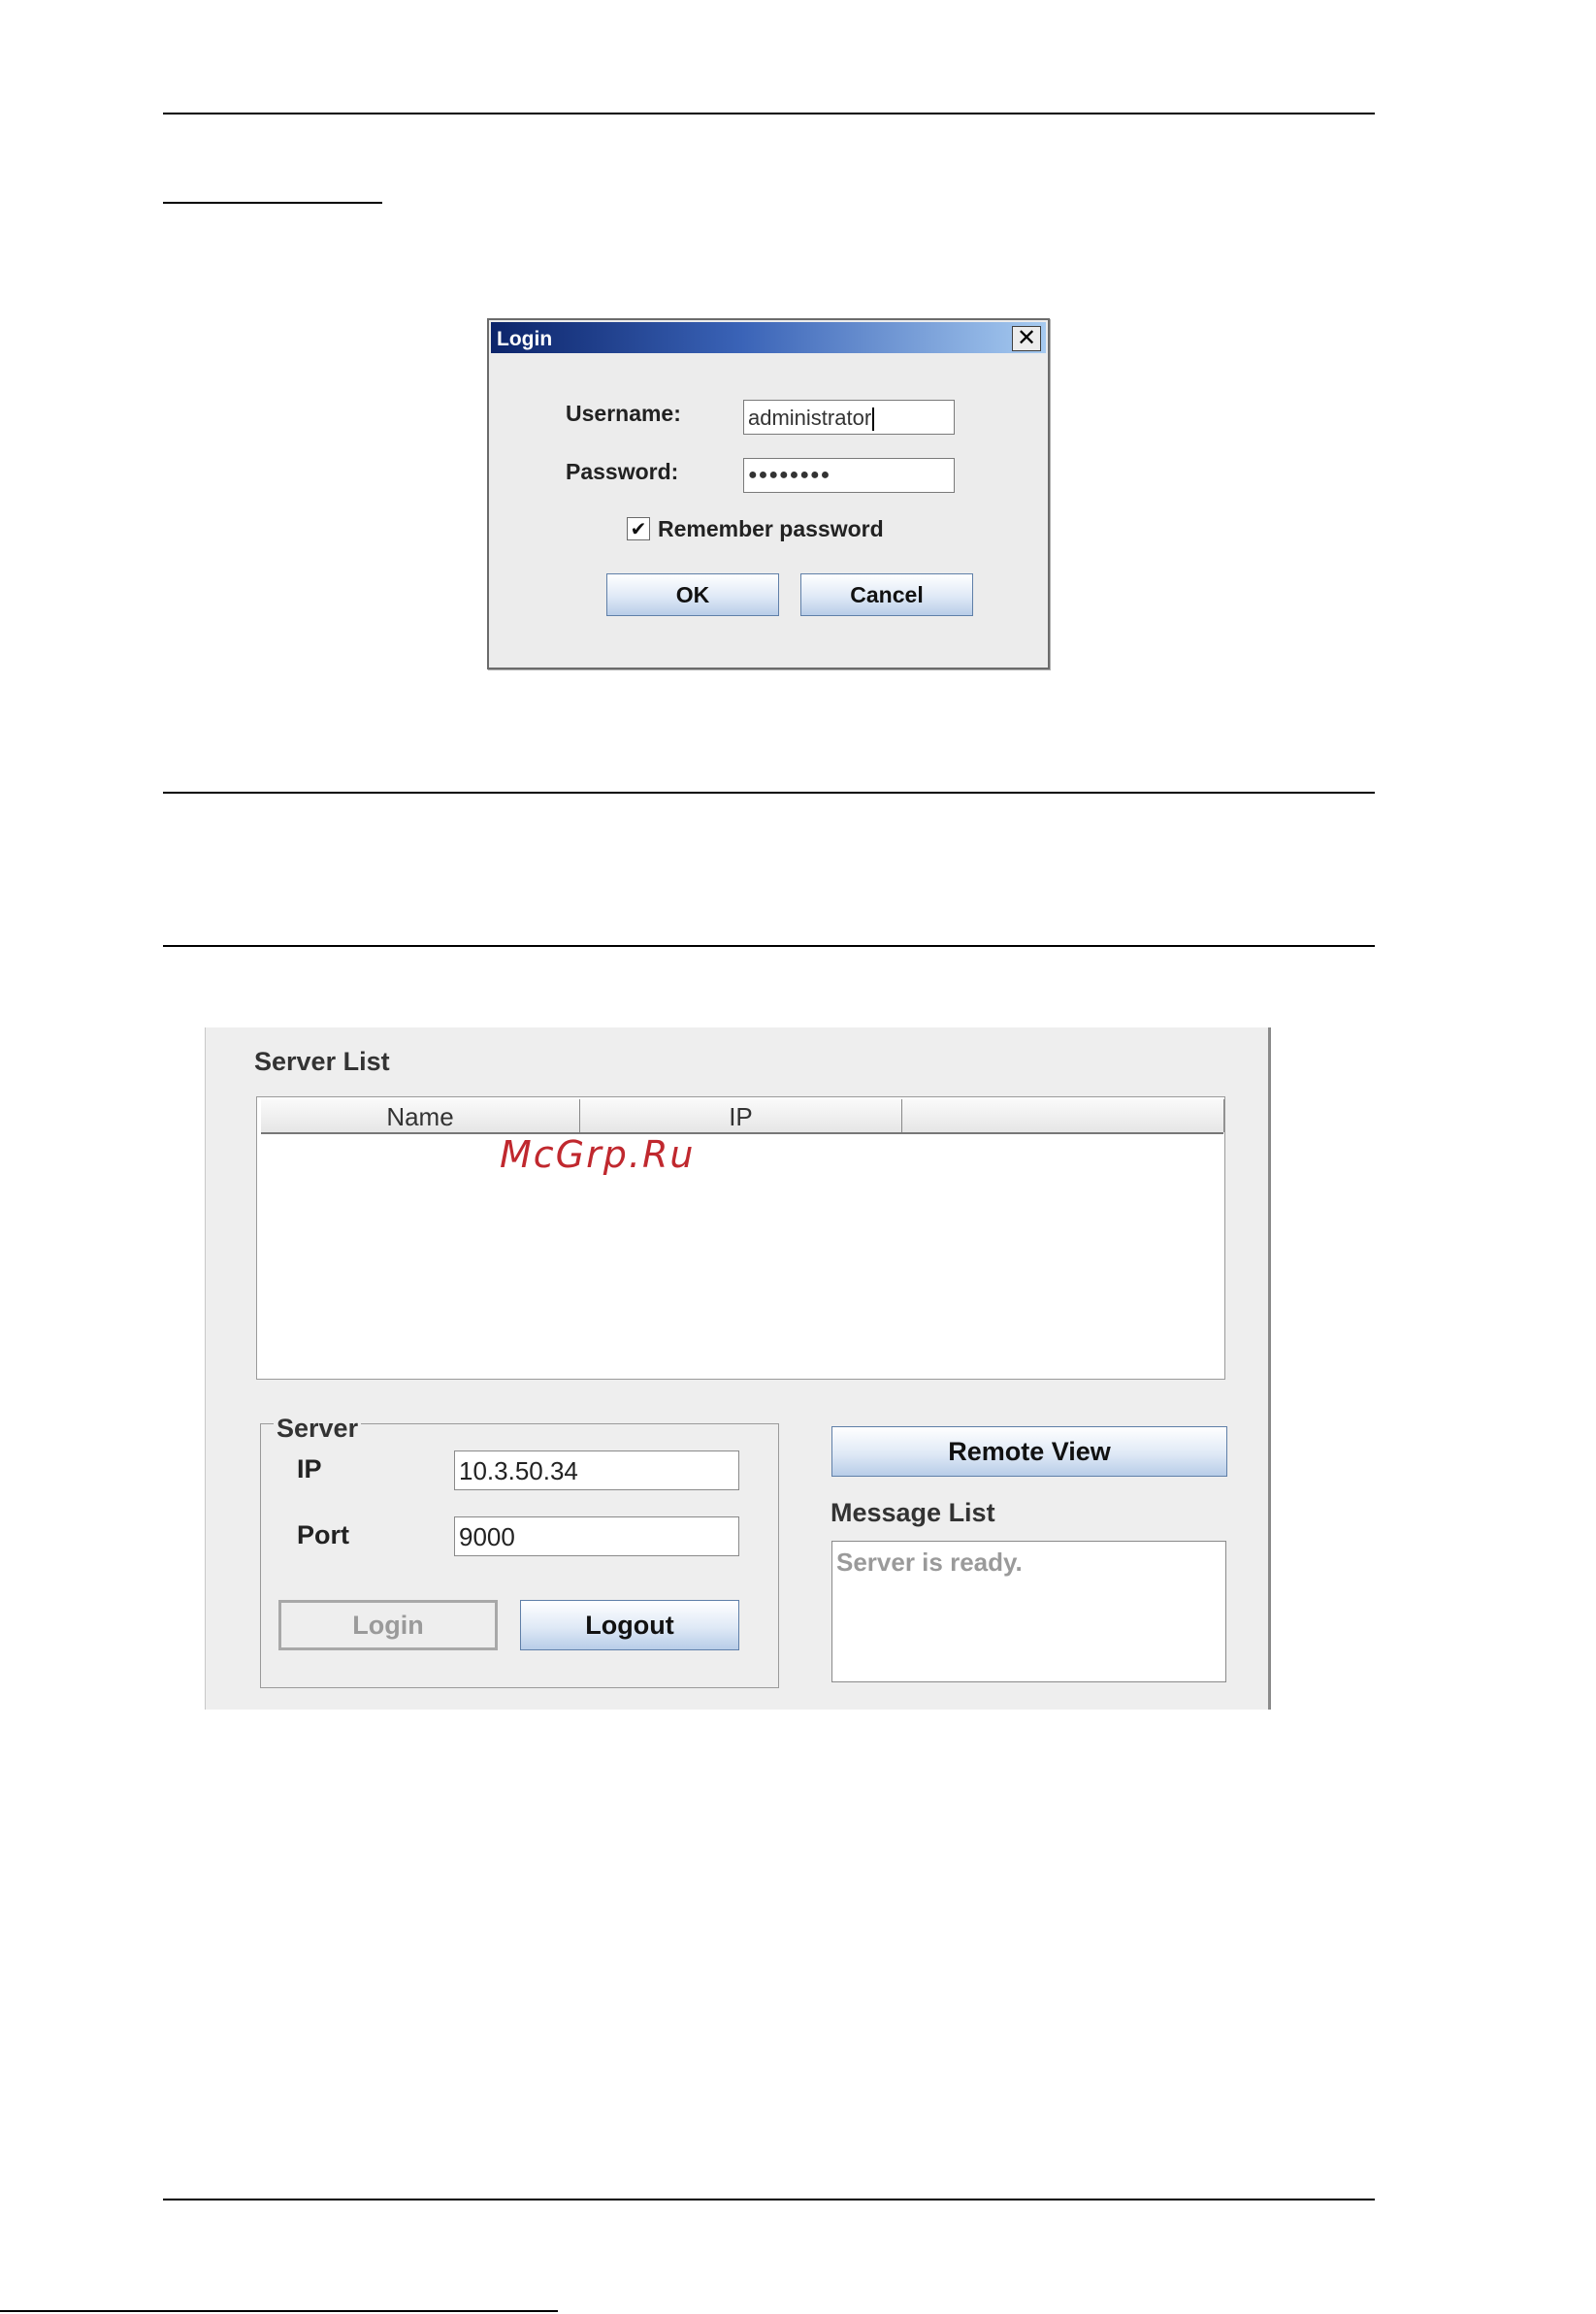 The width and height of the screenshot is (1596, 2314). What do you see at coordinates (810, 418) in the screenshot?
I see `username-value: administrator` at bounding box center [810, 418].